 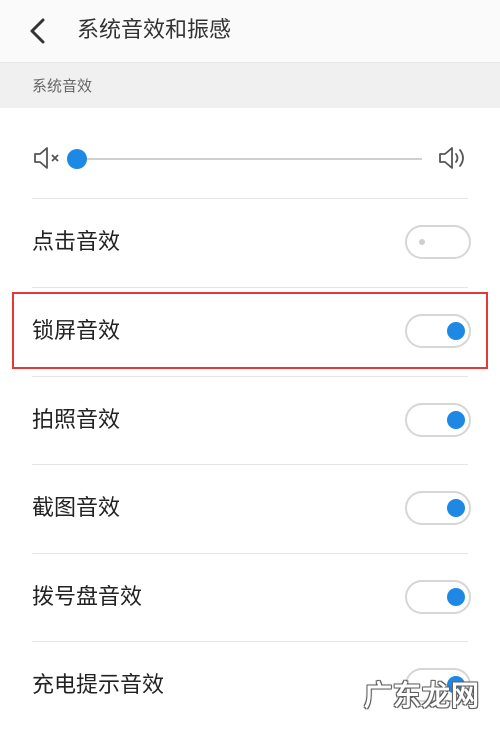 I want to click on page-title: 系统音效和振感, so click(x=154, y=30).